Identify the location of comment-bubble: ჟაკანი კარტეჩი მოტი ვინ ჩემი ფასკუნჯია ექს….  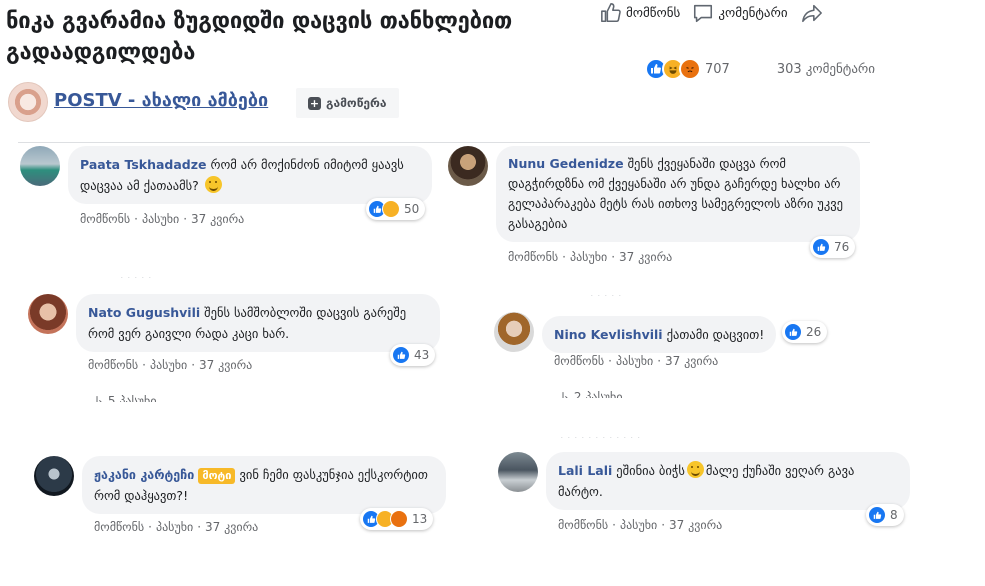
(264, 485).